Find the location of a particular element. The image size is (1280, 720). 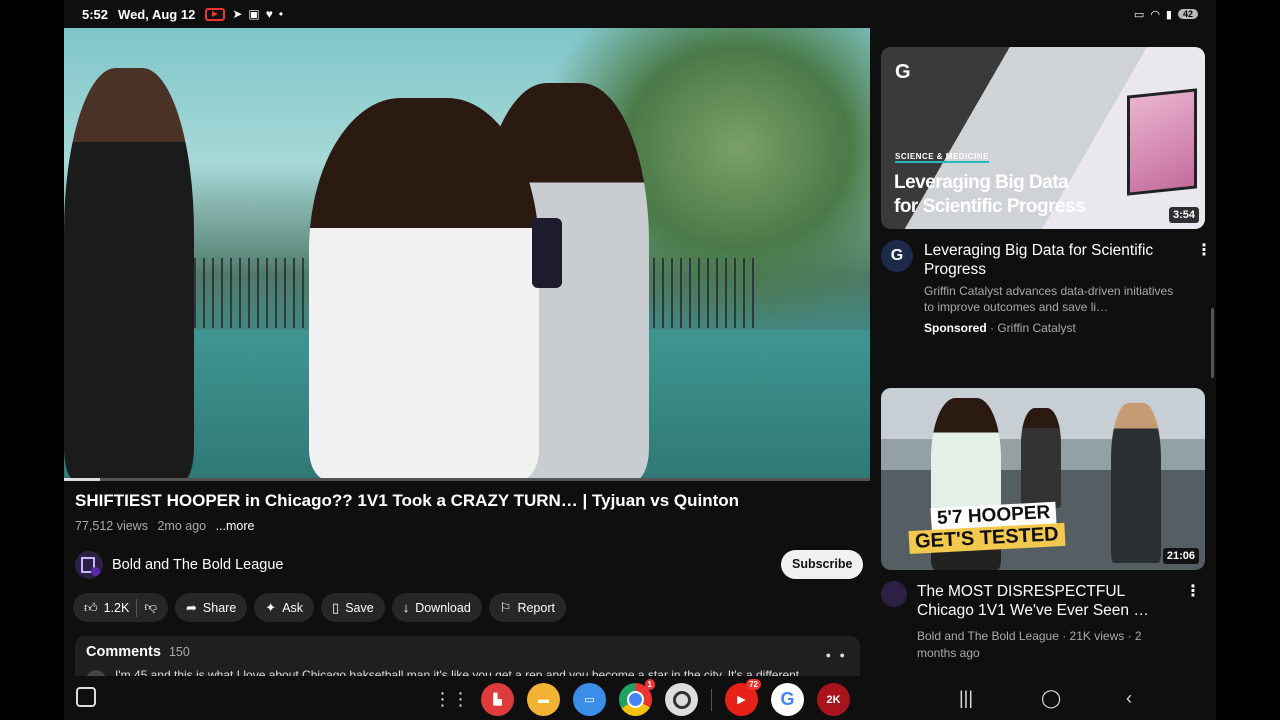

chrome-badge: 1 is located at coordinates (649, 684).